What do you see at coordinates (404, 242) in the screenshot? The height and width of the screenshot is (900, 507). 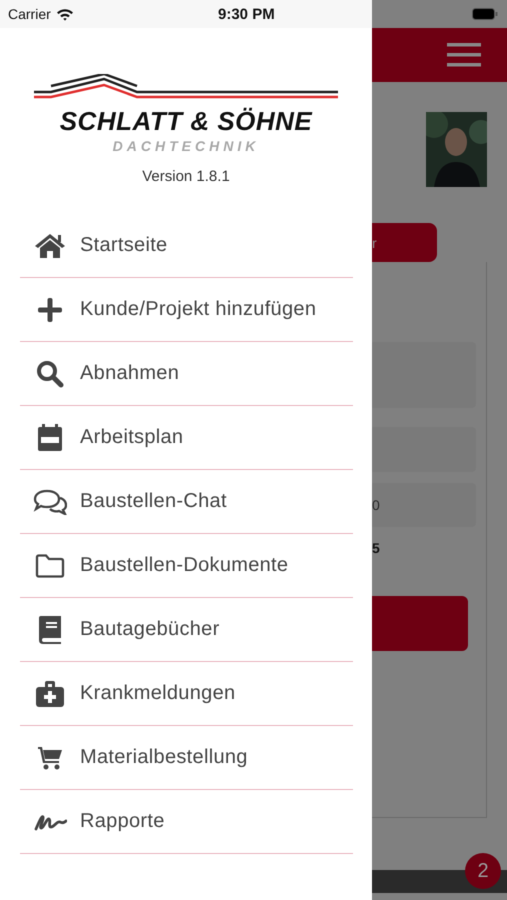 I see `action-button: r` at bounding box center [404, 242].